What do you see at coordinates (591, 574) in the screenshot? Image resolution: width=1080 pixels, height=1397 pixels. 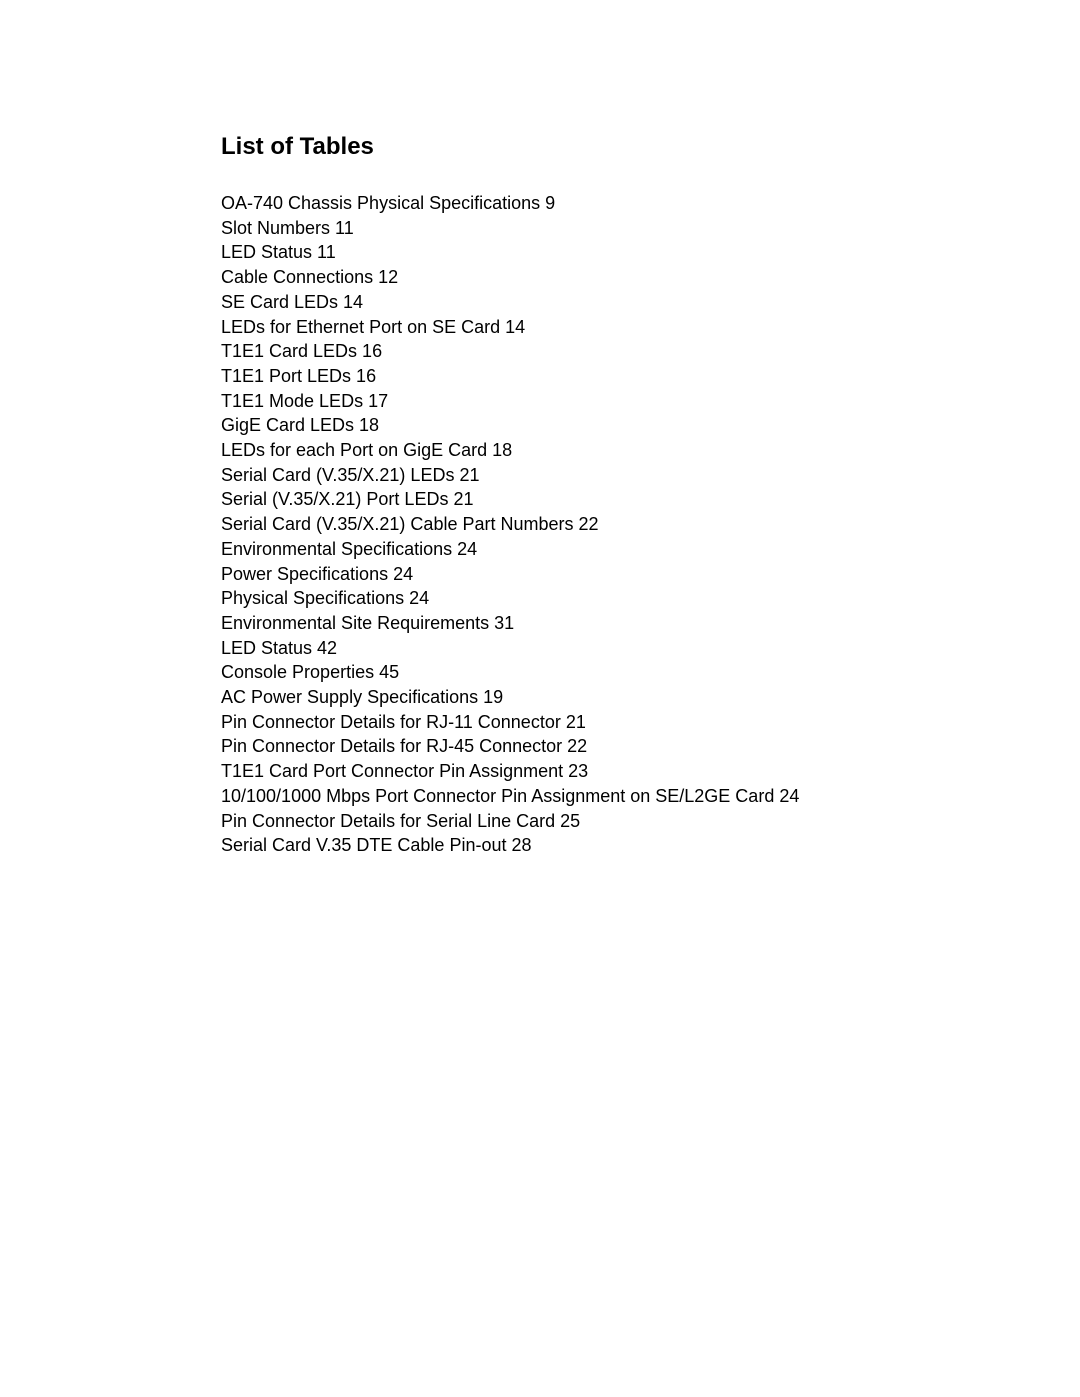 I see `toc-entry: Power Specifications 24` at bounding box center [591, 574].